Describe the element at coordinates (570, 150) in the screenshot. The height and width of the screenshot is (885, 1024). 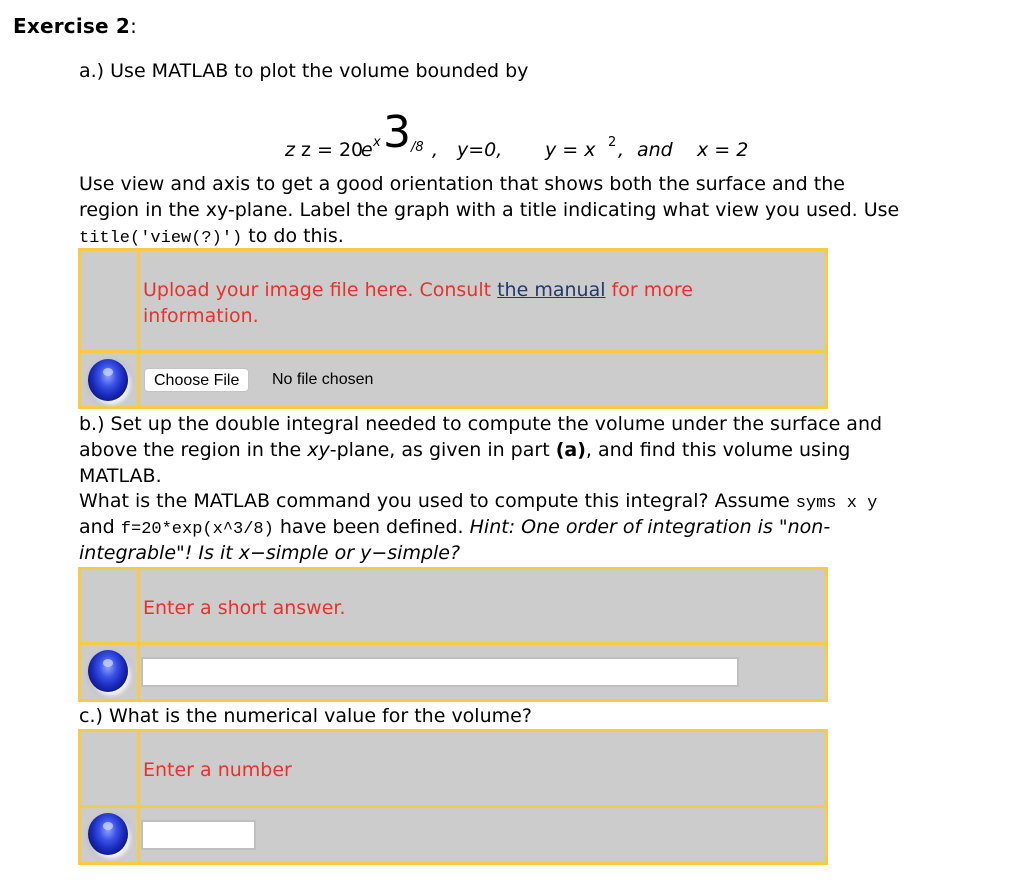
I see `formula-y-eq: y = x` at that location.